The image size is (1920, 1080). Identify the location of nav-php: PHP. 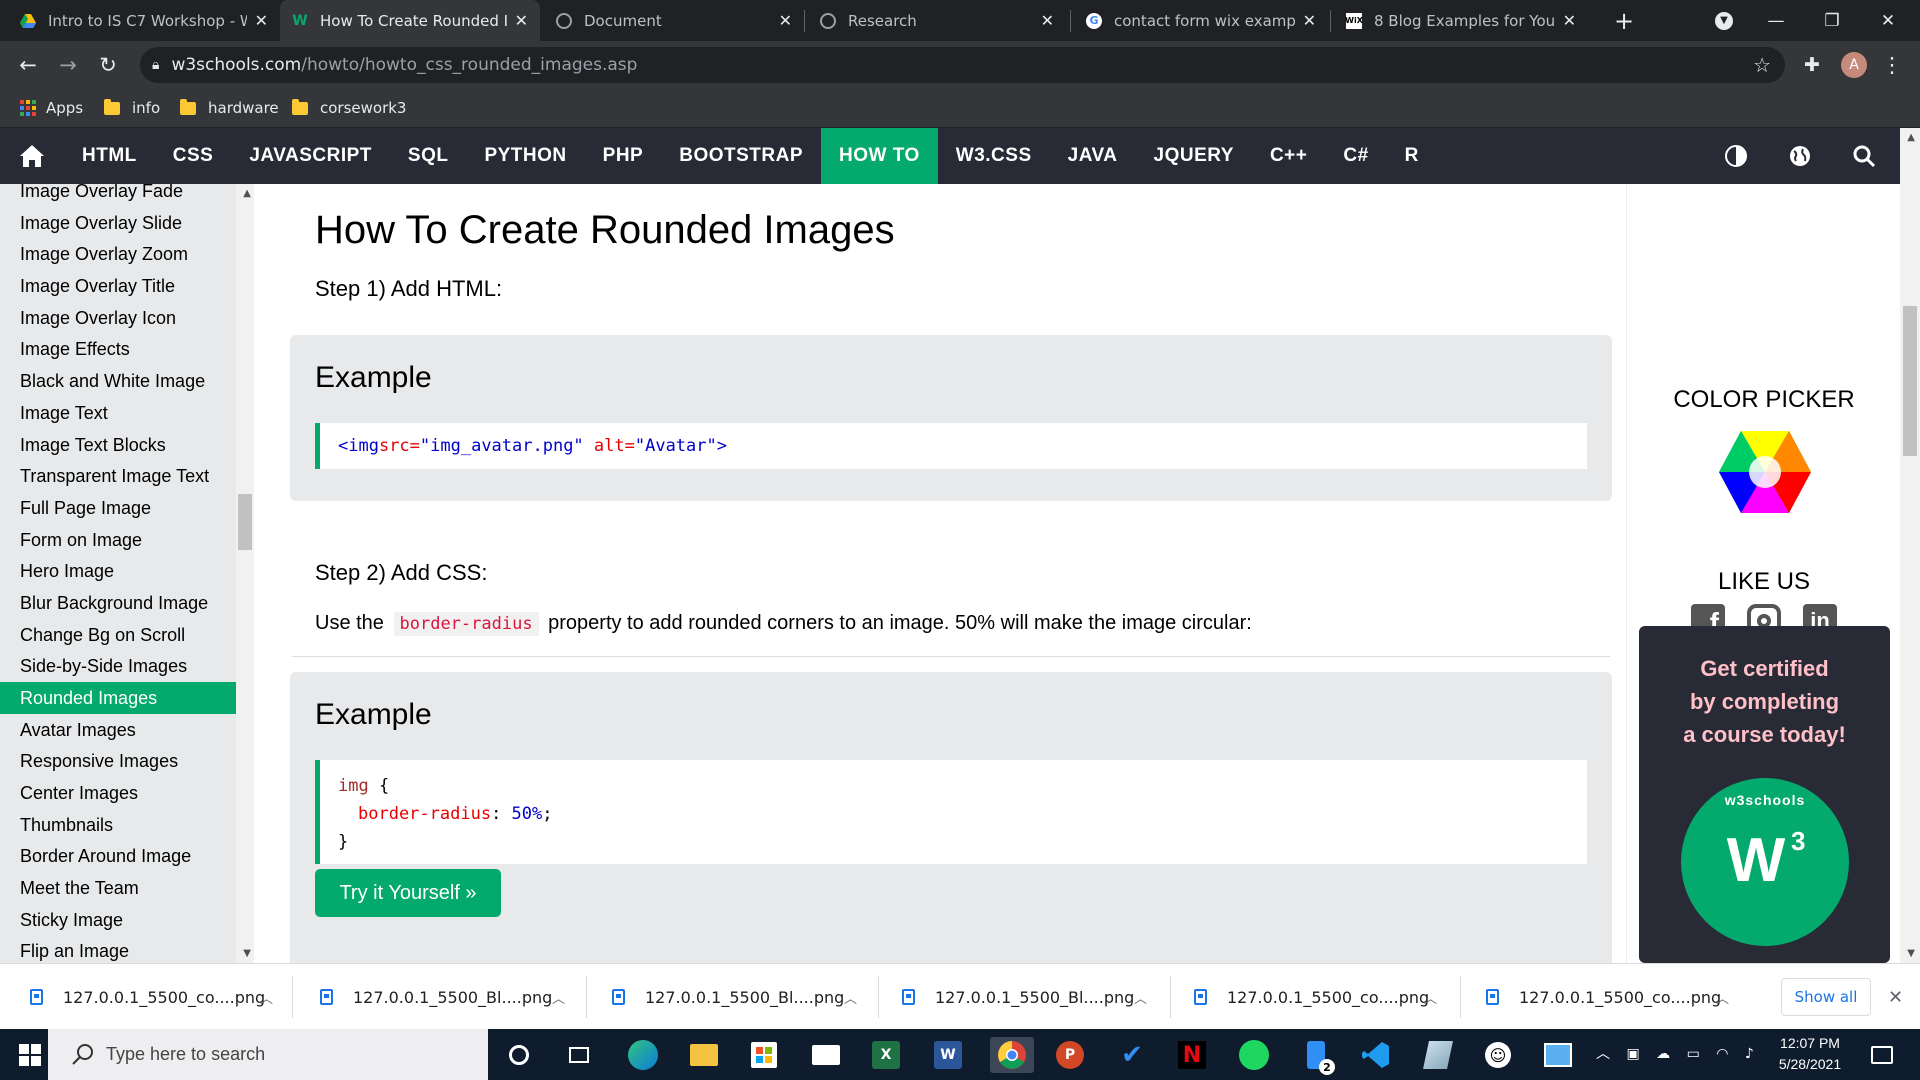
(623, 156).